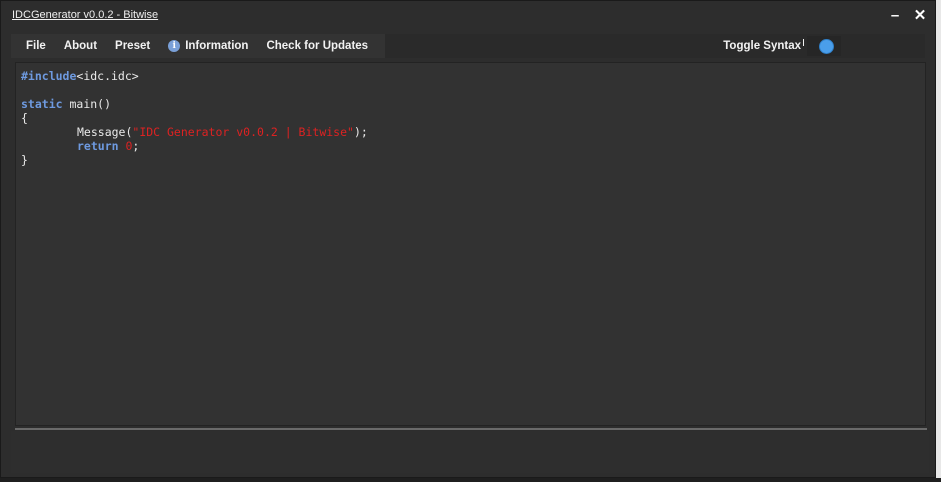  What do you see at coordinates (920, 16) in the screenshot?
I see `close-button: ✕` at bounding box center [920, 16].